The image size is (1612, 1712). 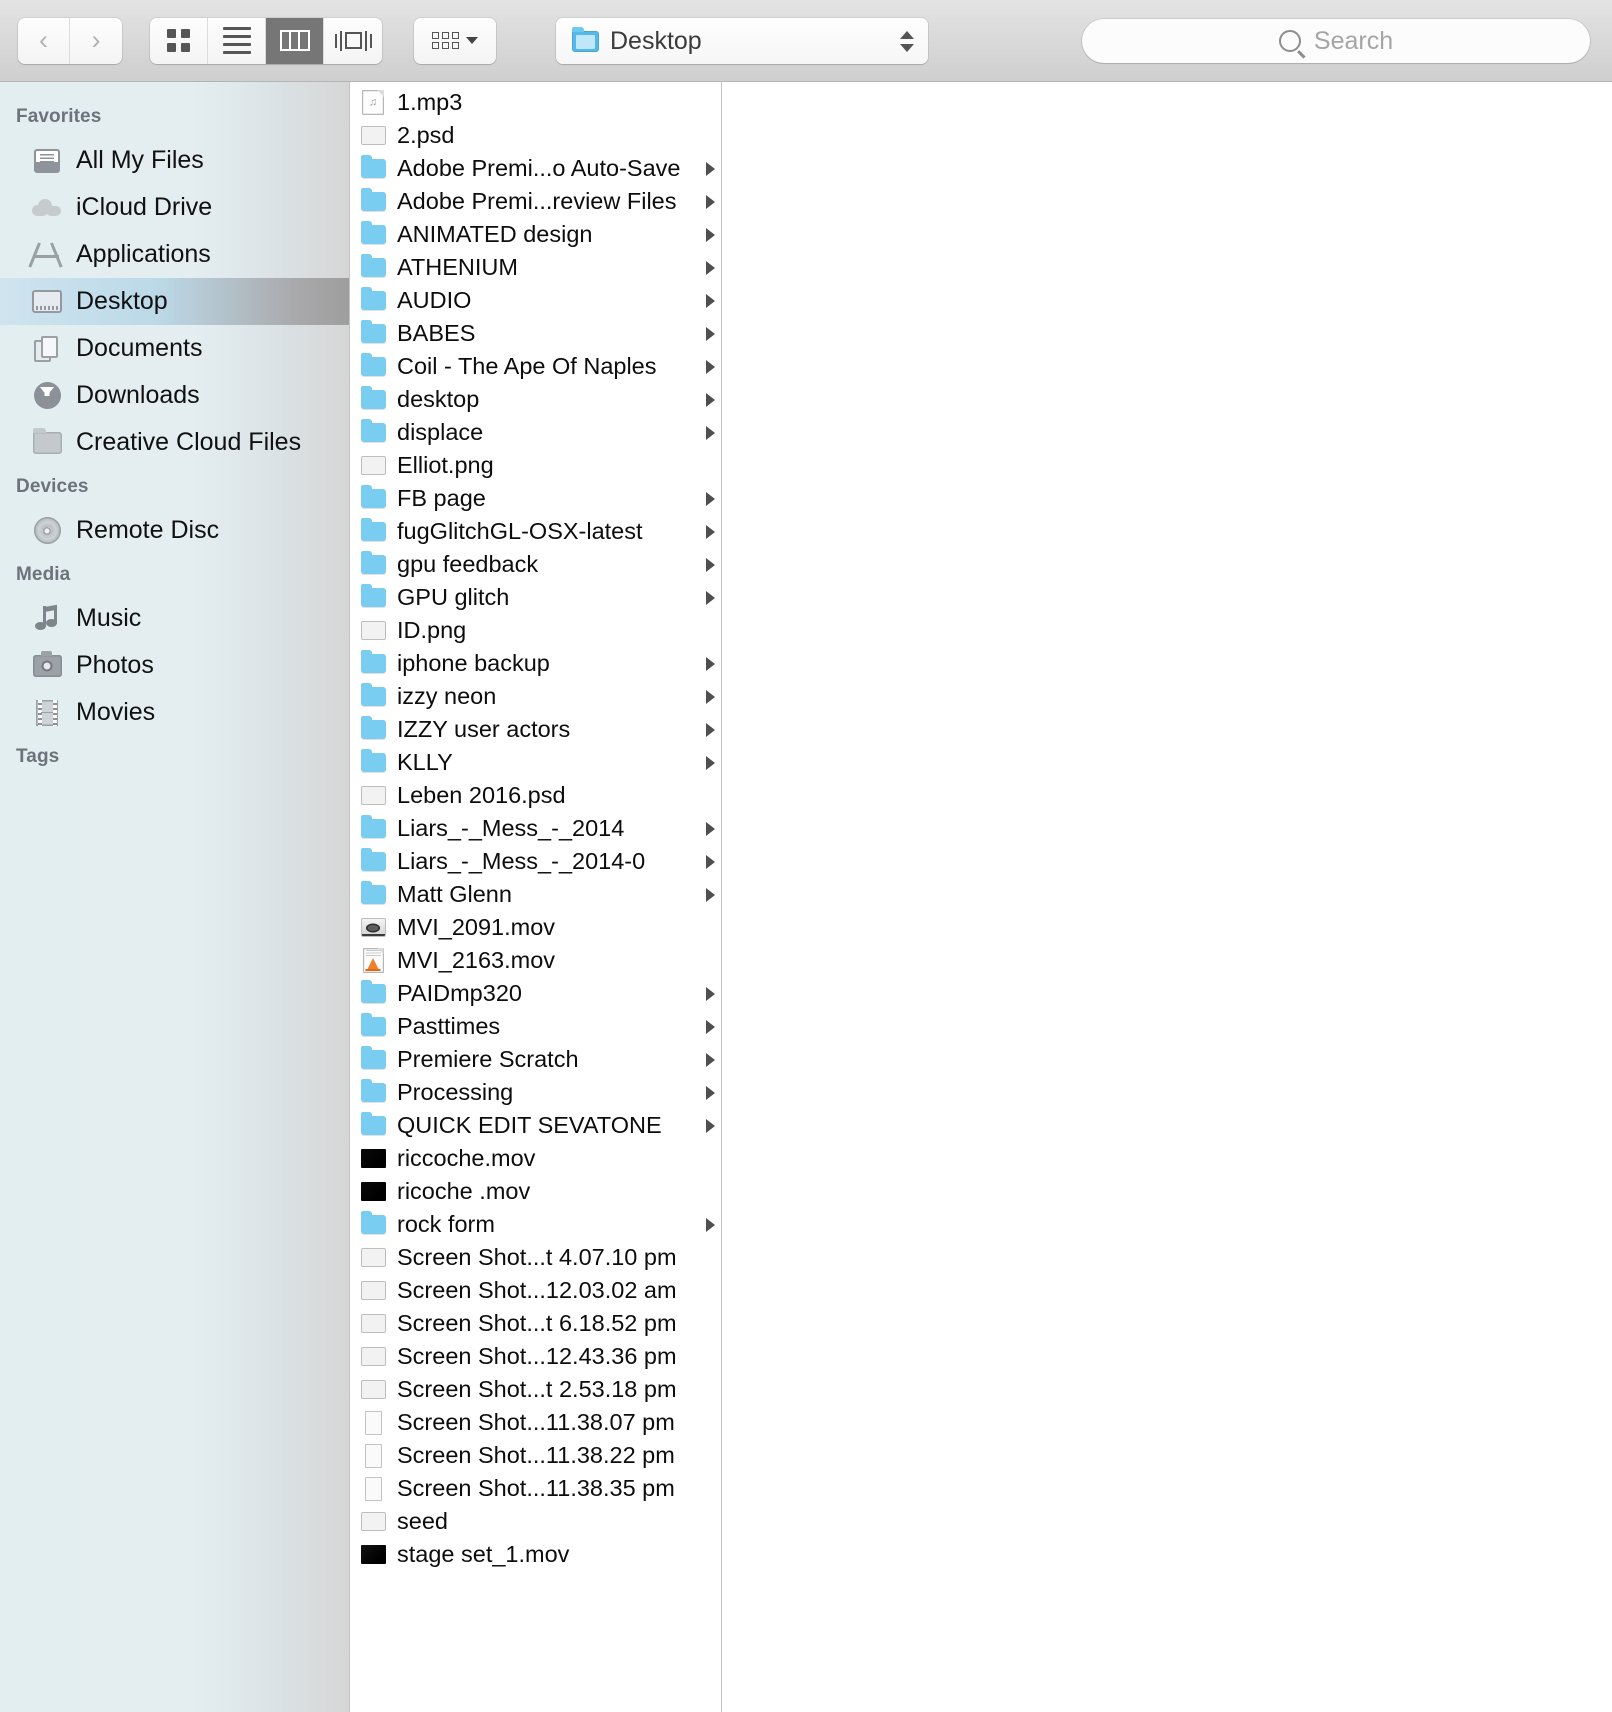 What do you see at coordinates (373, 1554) in the screenshot?
I see `movie-thumbnail-icon` at bounding box center [373, 1554].